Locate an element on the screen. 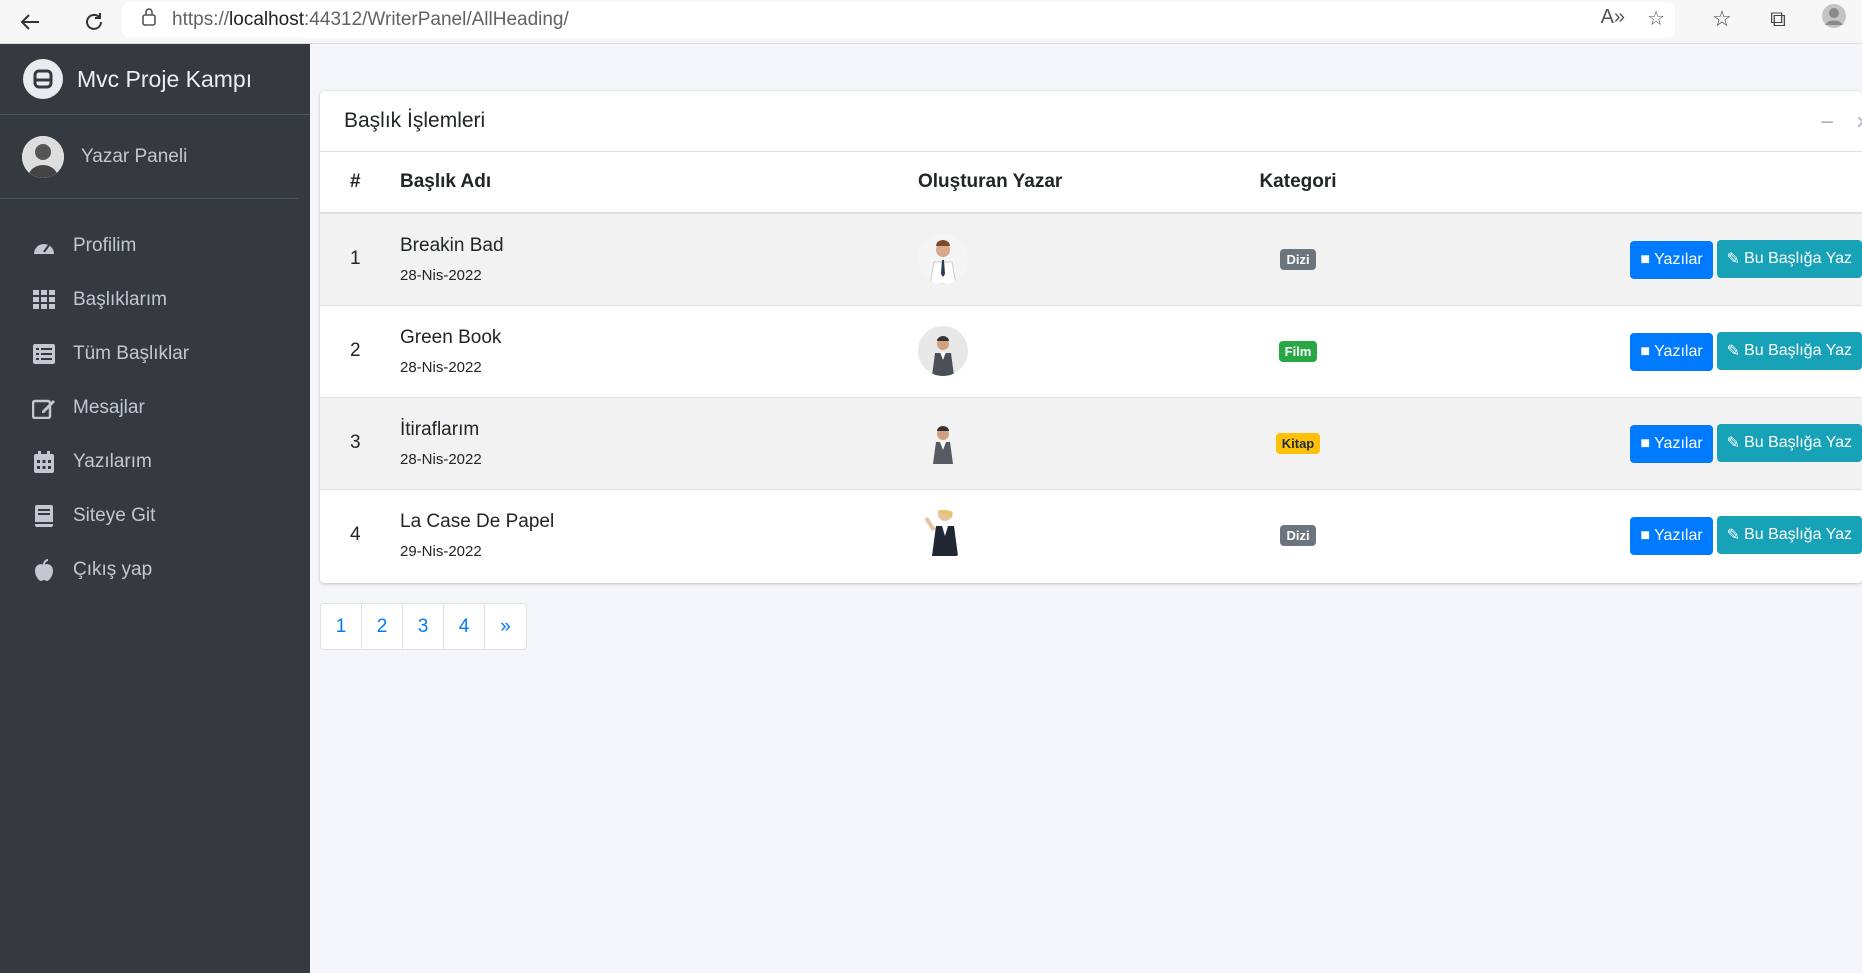 Image resolution: width=1862 pixels, height=973 pixels. sidebar-item-profilim: Profilim is located at coordinates (155, 246).